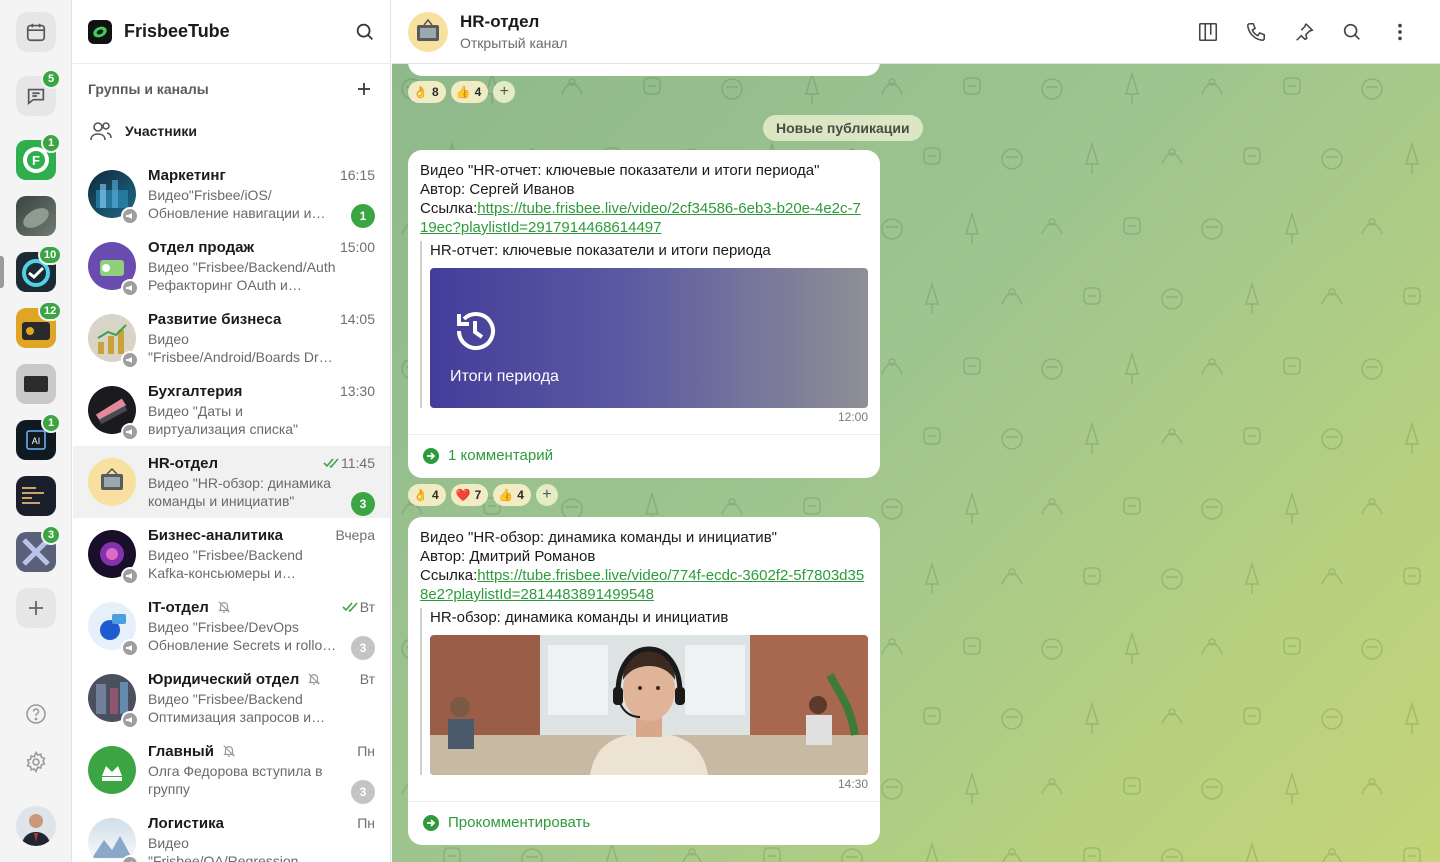  I want to click on comment-button: Прокомментировать, so click(644, 822).